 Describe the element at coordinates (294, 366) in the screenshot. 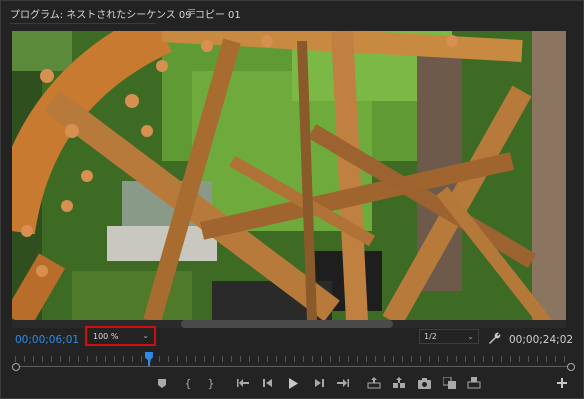

I see `time-ruler-line` at that location.